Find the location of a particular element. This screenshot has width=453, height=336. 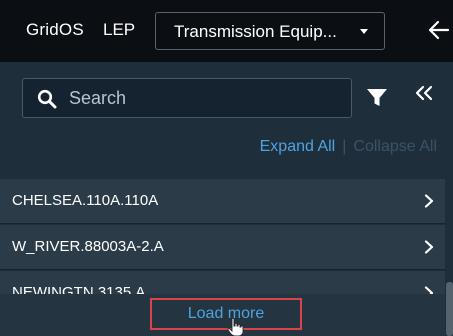

arrow-left-icon is located at coordinates (439, 30).